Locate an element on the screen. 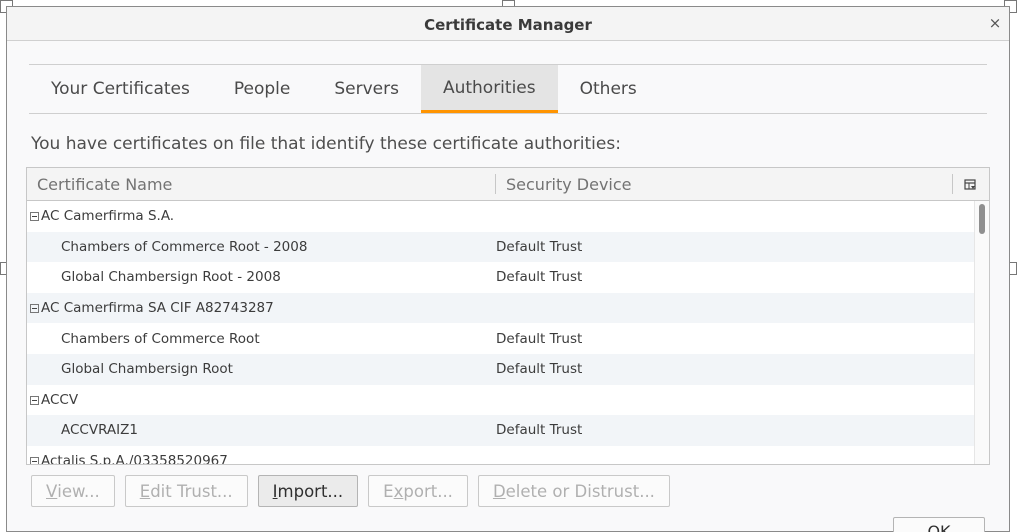 This screenshot has height=532, width=1022. certificate-name: Global Chambersign Root is located at coordinates (147, 369).